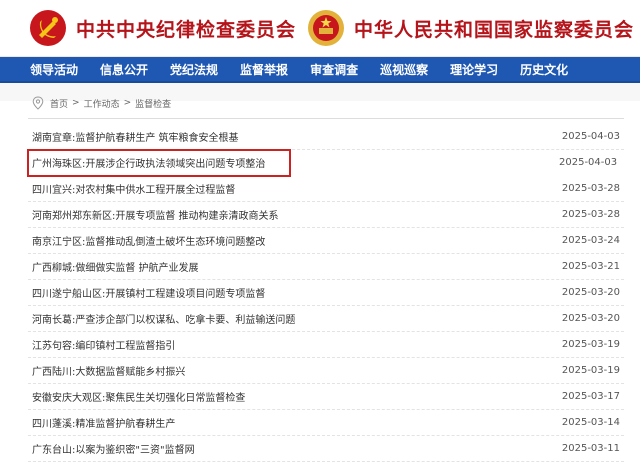  Describe the element at coordinates (113, 448) in the screenshot. I see `article-title-link: 广东台山:以案为鉴织密"三资"监督网` at that location.